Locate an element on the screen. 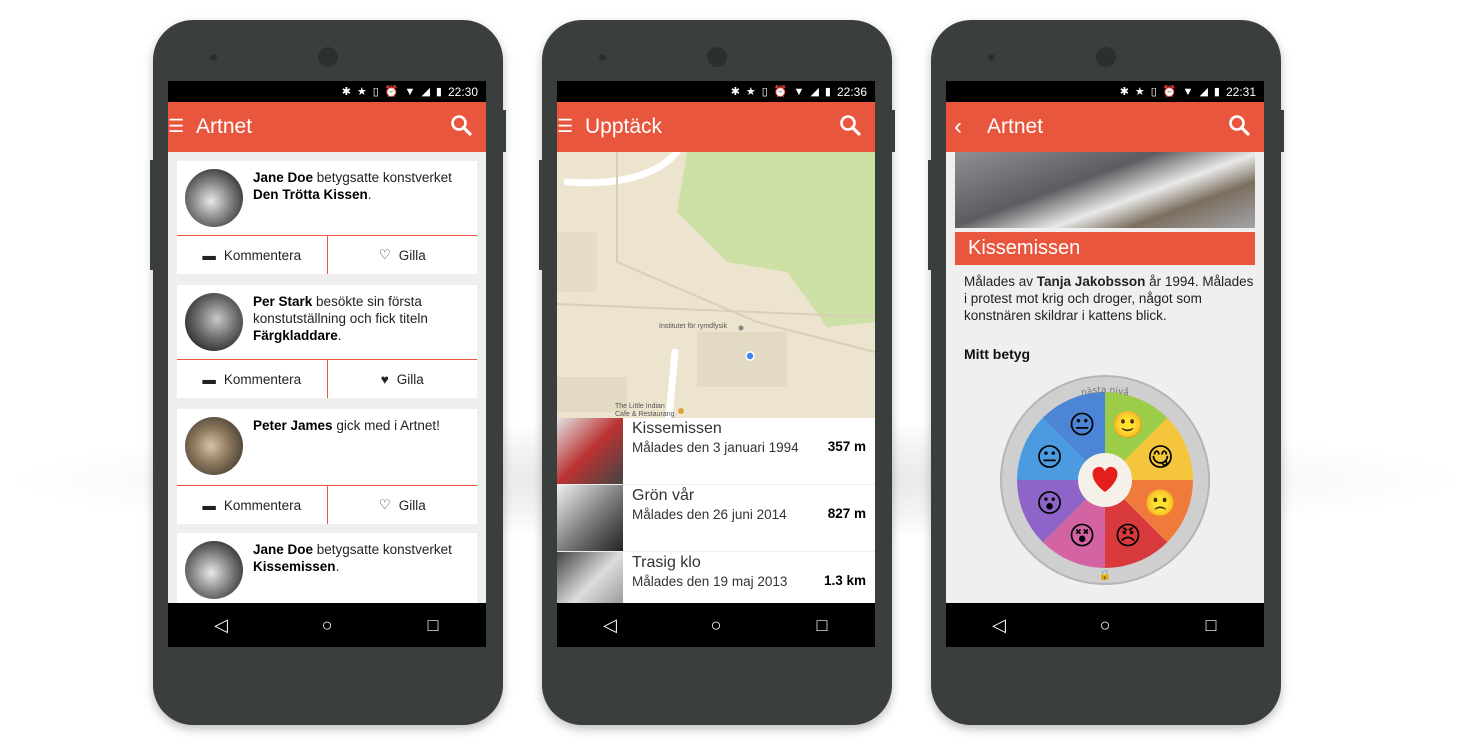  app-title: Artnet is located at coordinates (224, 126).